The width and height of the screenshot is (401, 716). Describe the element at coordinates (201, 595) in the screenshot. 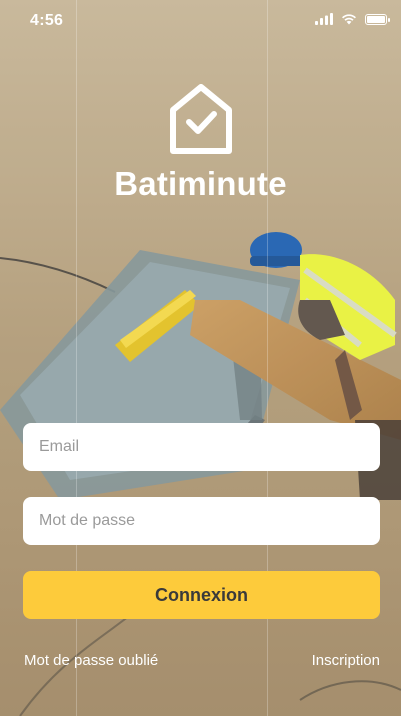

I see `login-button: Connexion` at that location.